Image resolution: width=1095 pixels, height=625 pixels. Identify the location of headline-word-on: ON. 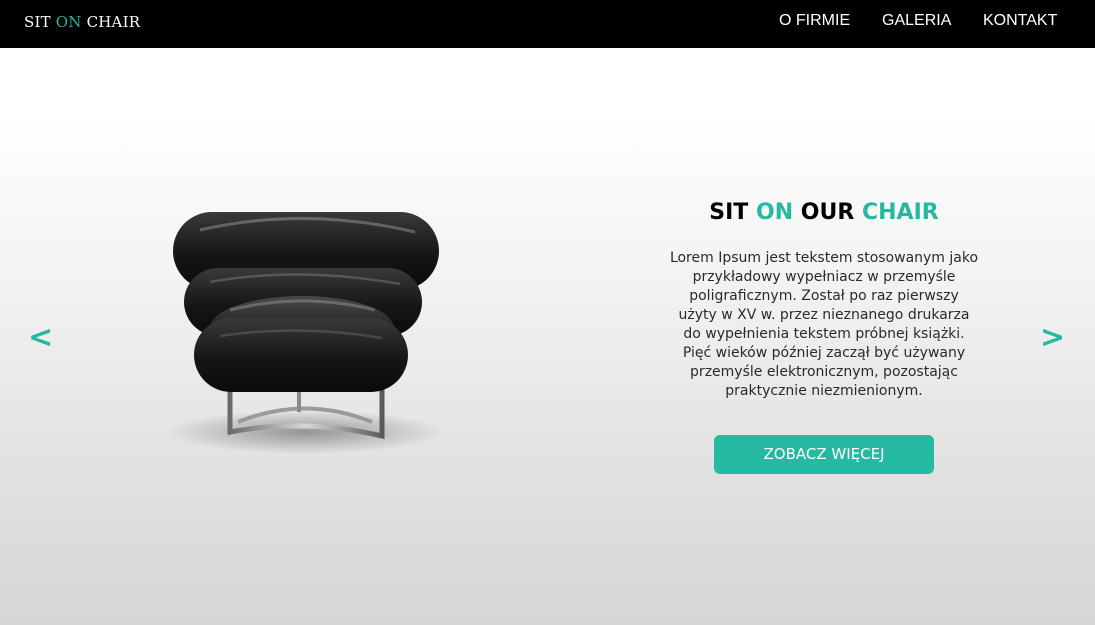
(775, 212).